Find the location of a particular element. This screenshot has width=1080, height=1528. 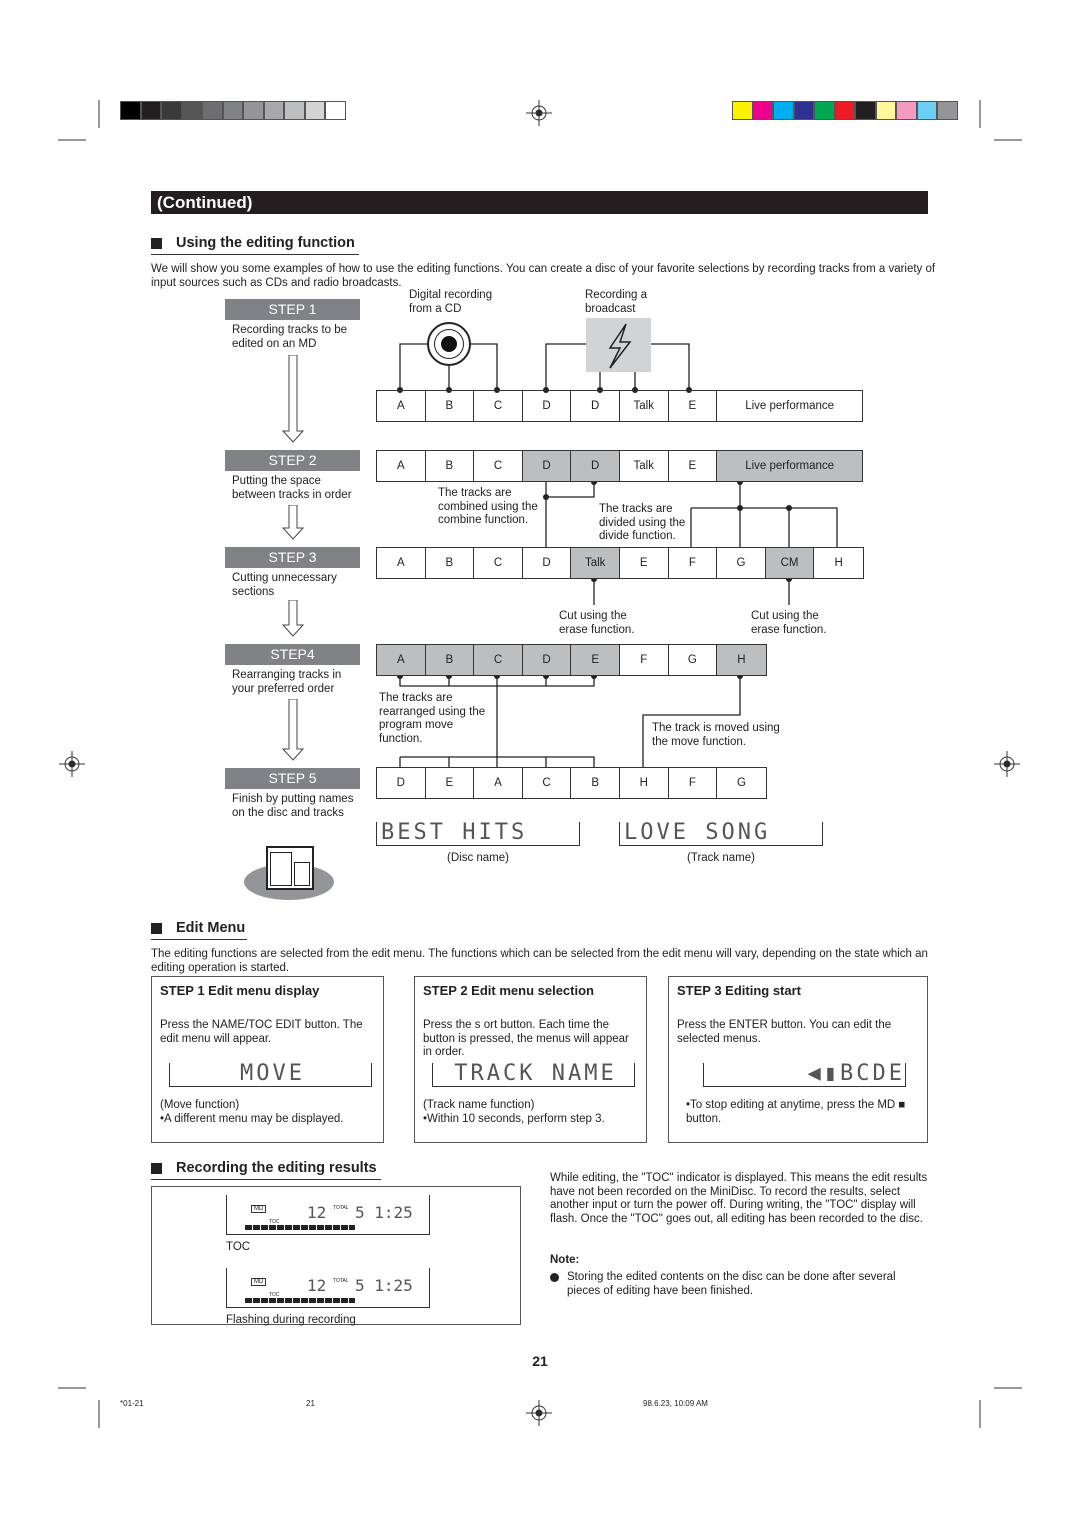

track-row: DEACBHF G is located at coordinates (571, 783).